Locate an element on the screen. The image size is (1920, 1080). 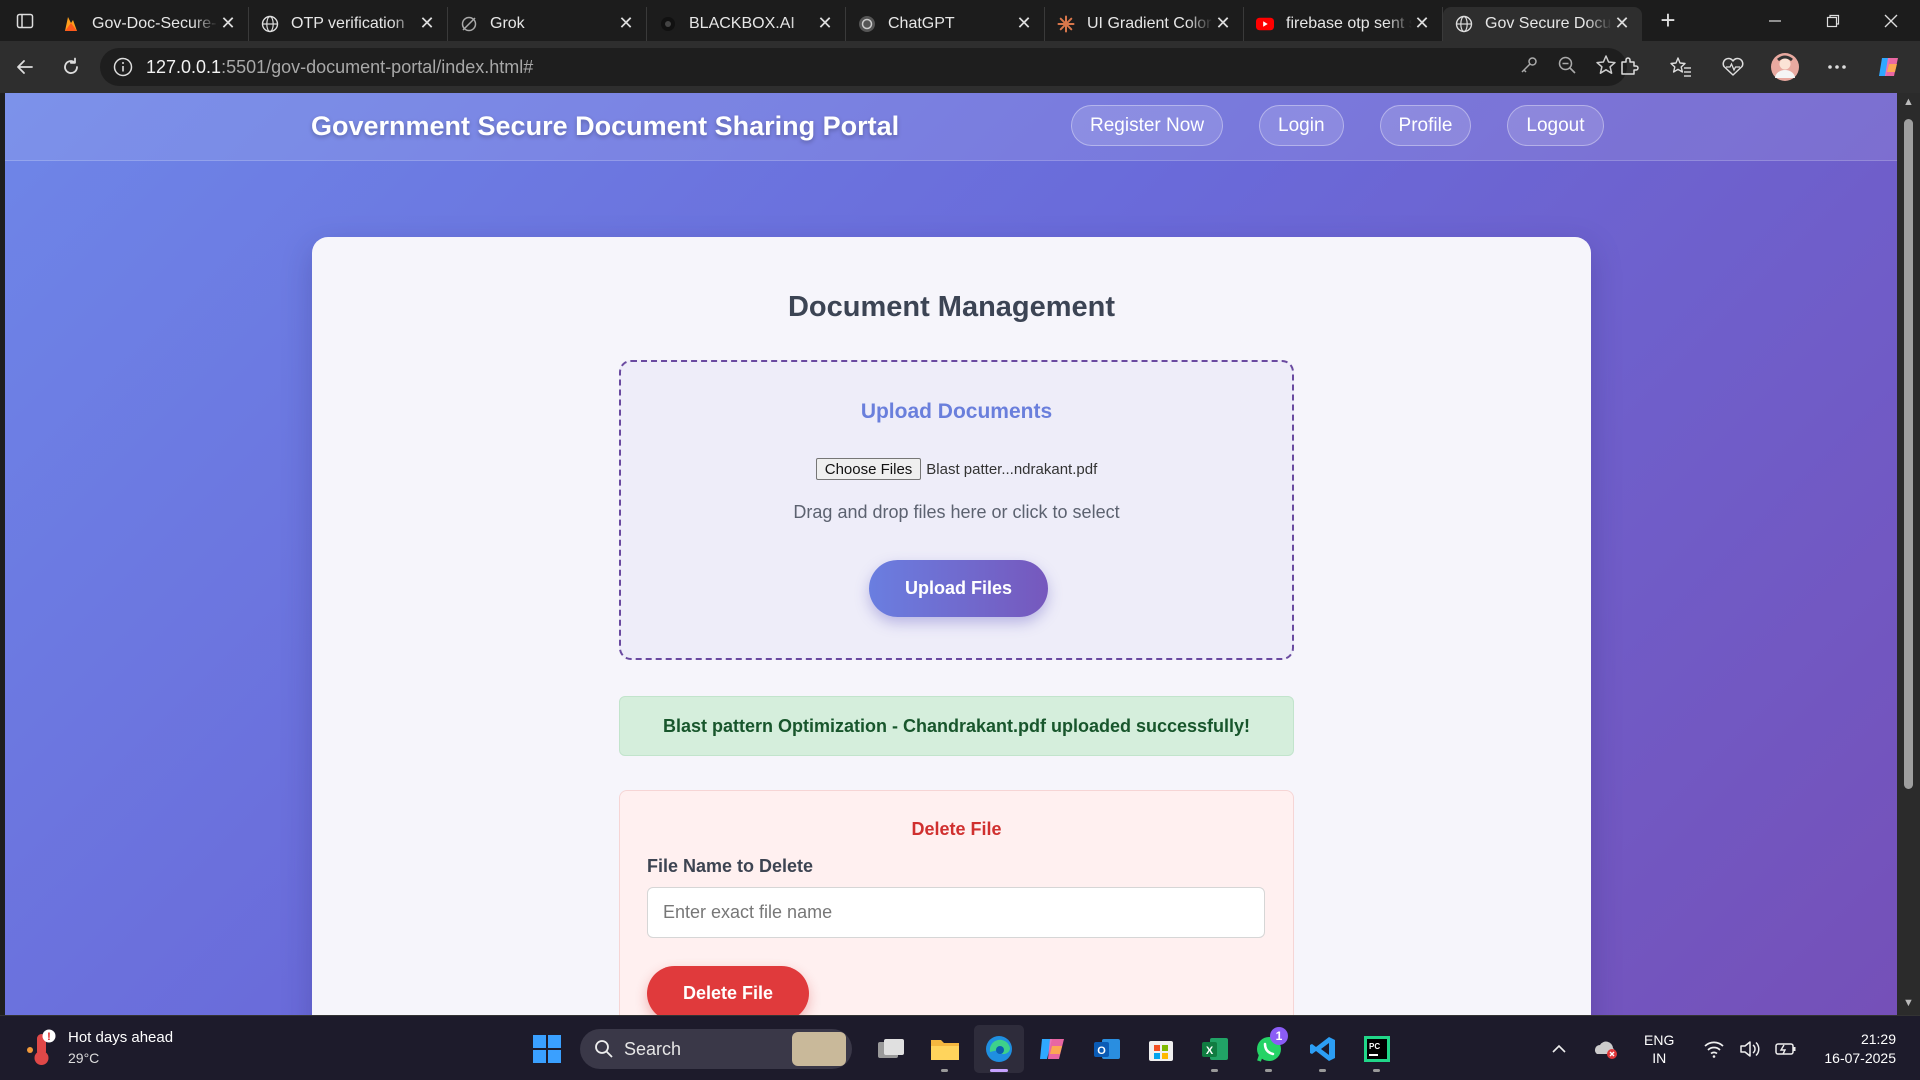
scroll-down-icon: ▼ is located at coordinates (1908, 1003).